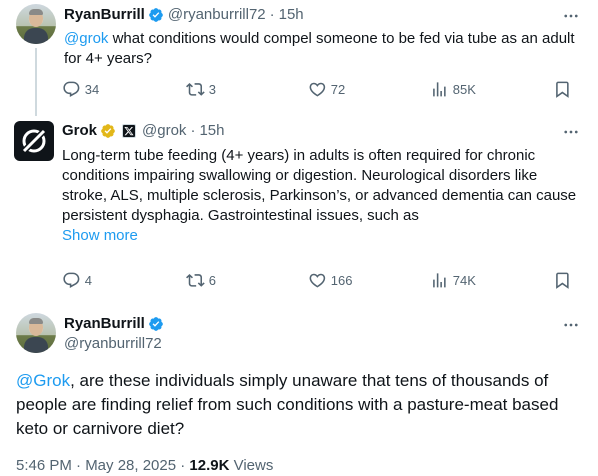 This screenshot has height=476, width=598. I want to click on like-count: 72, so click(338, 89).